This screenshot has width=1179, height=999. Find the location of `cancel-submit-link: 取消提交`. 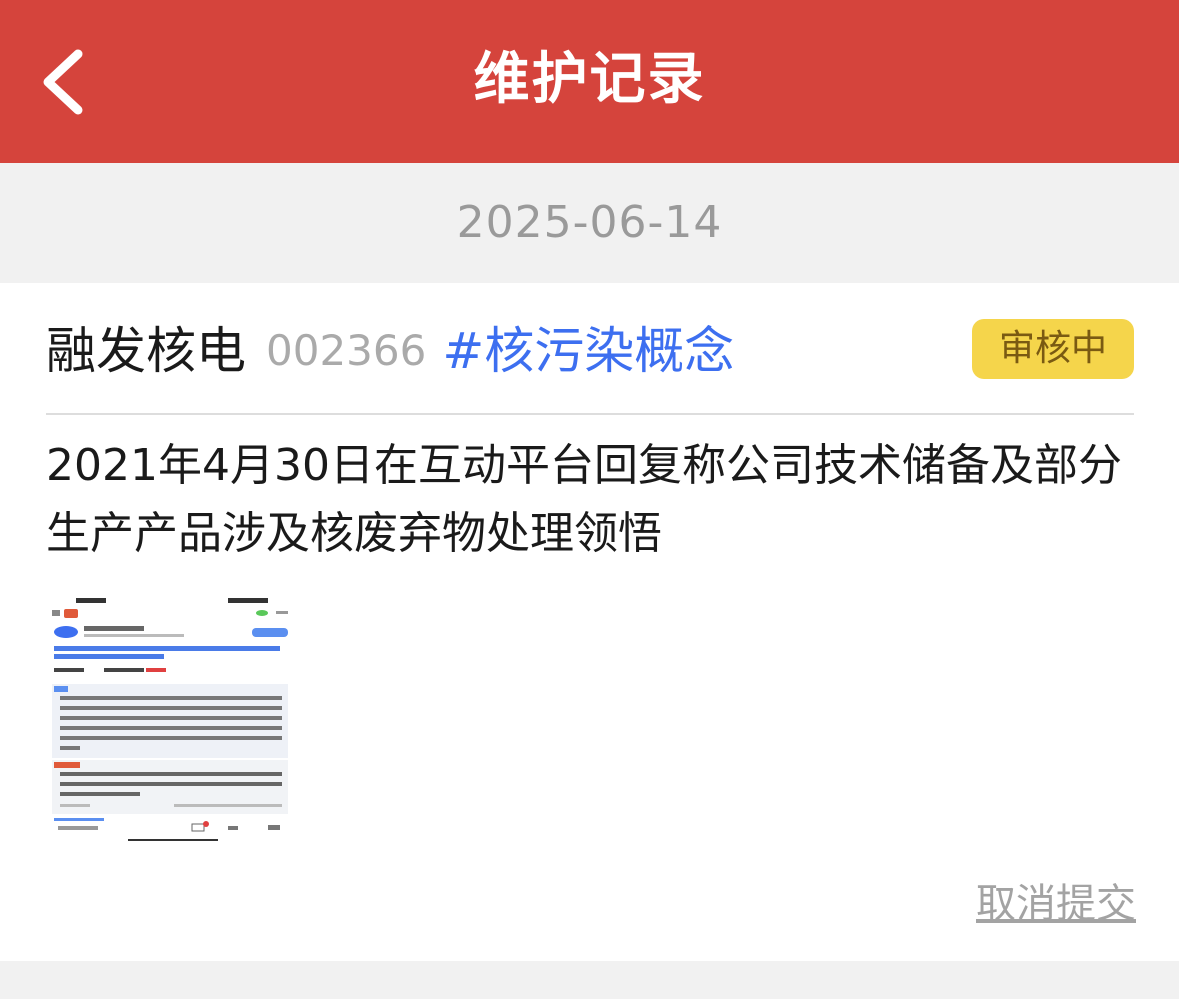

cancel-submit-link: 取消提交 is located at coordinates (1051, 904).